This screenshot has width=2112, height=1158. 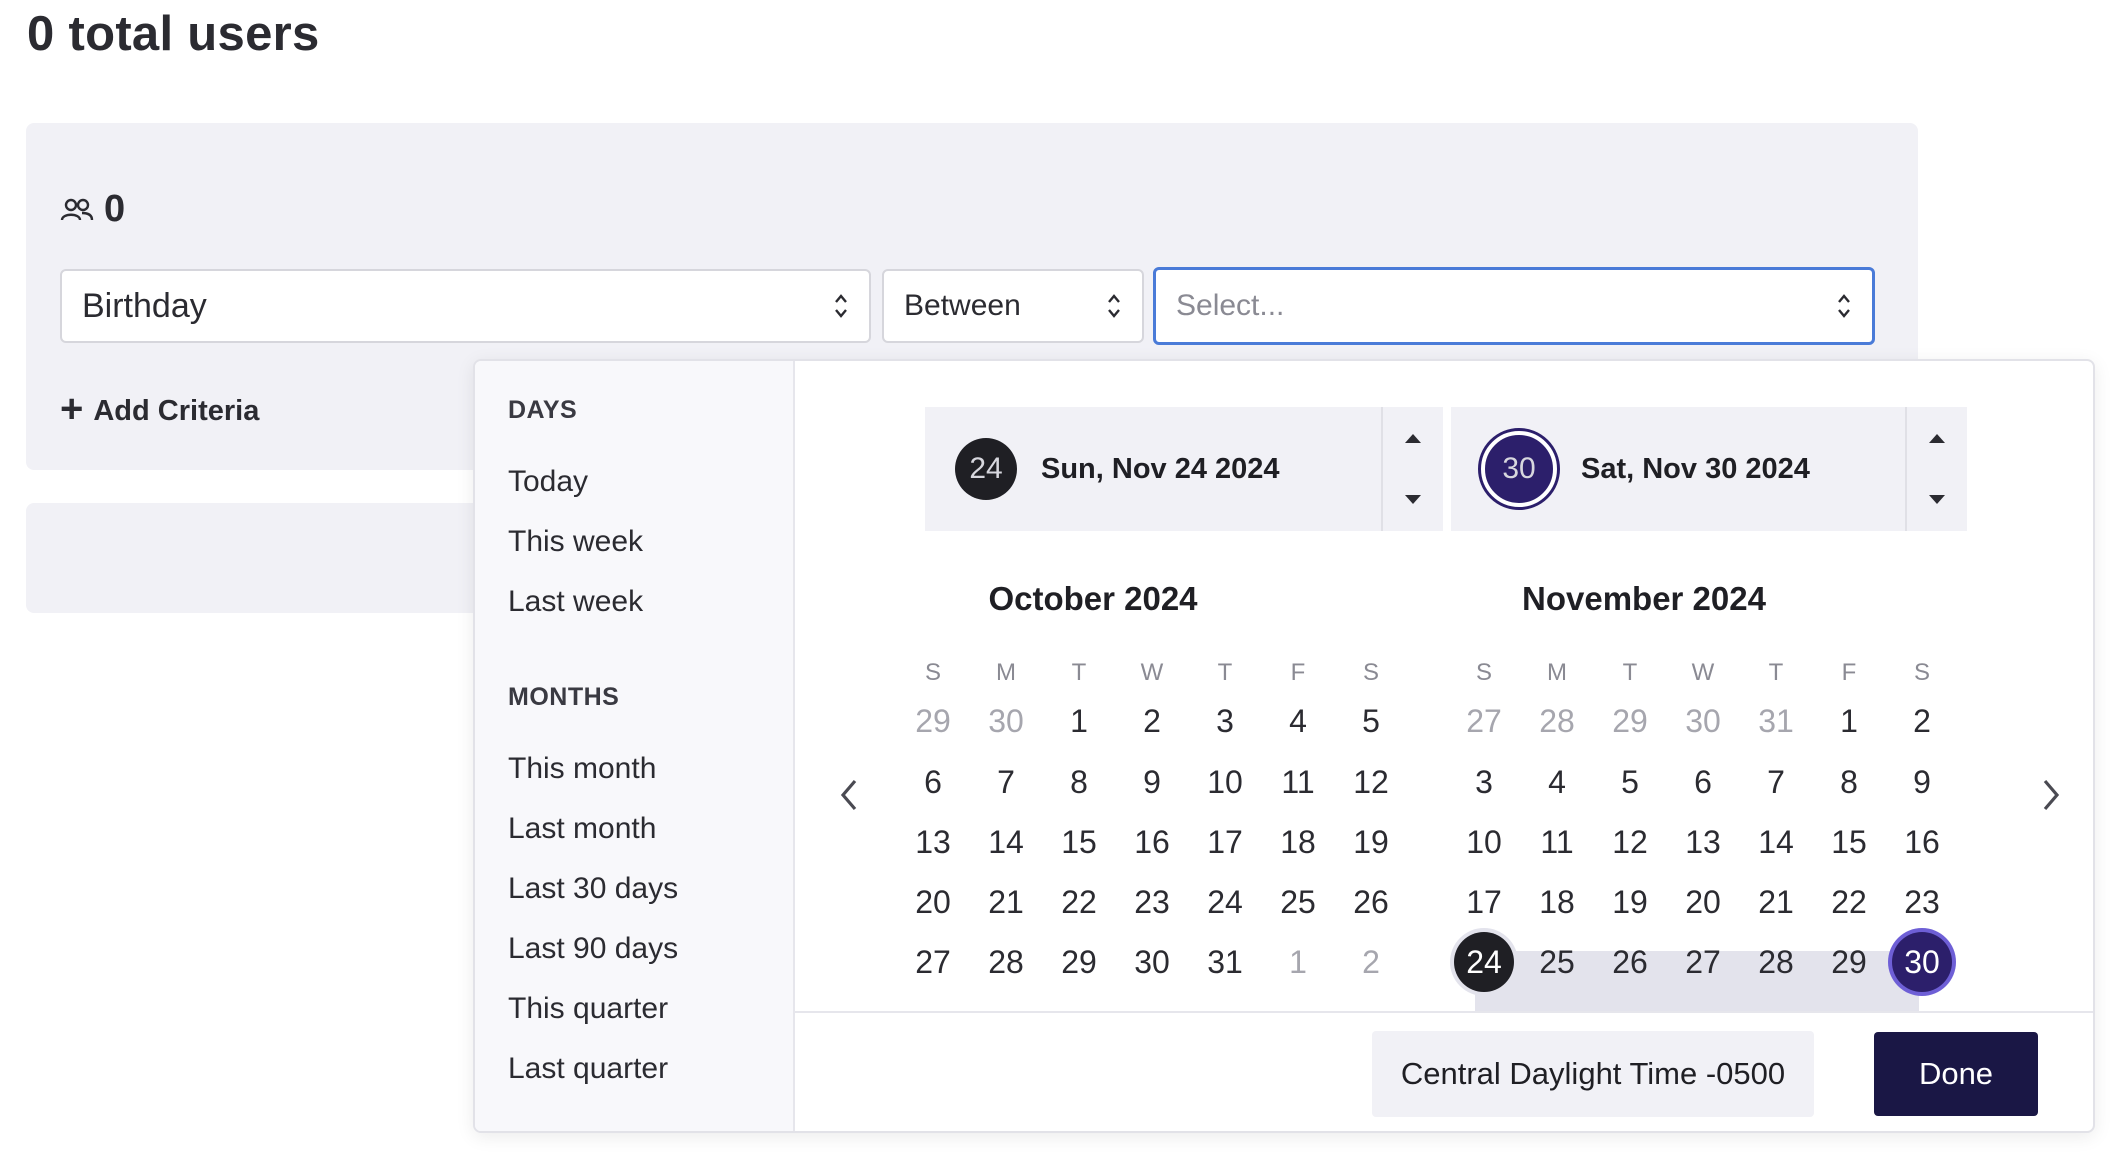 I want to click on field-select-value: Birthday, so click(x=144, y=305).